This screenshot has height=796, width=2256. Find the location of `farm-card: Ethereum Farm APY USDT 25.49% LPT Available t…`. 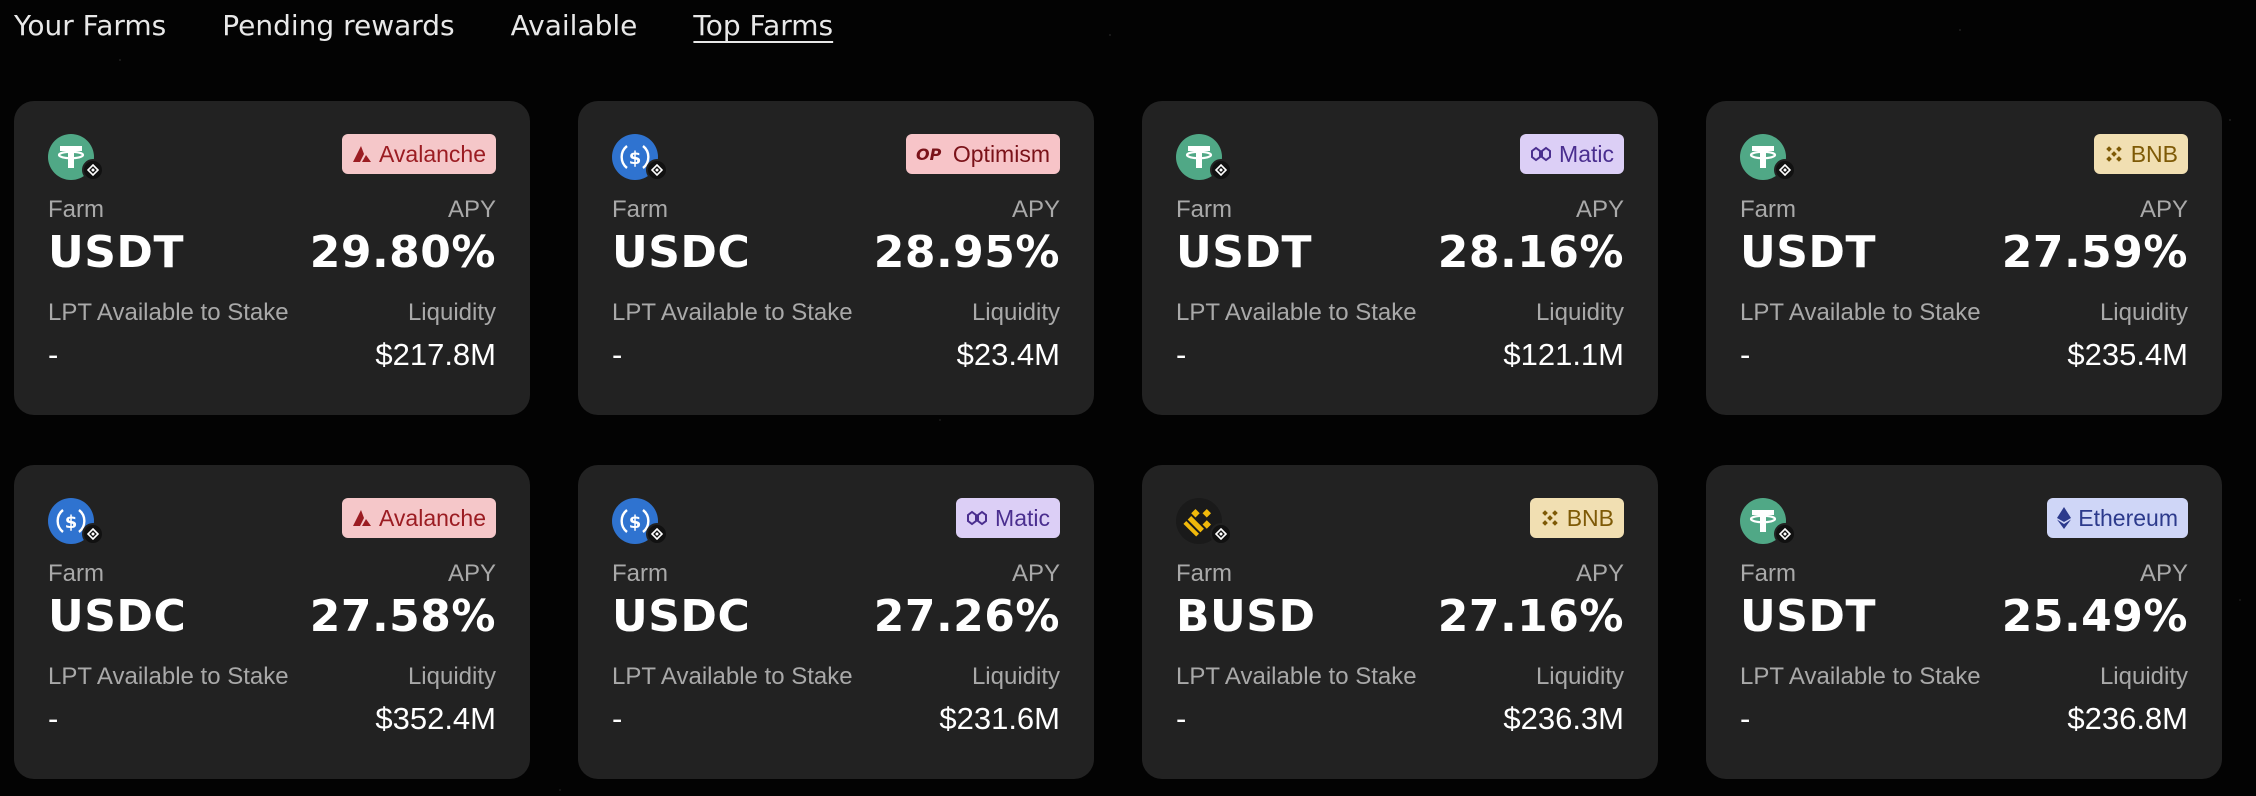

farm-card: Ethereum Farm APY USDT 25.49% LPT Available t… is located at coordinates (1964, 622).